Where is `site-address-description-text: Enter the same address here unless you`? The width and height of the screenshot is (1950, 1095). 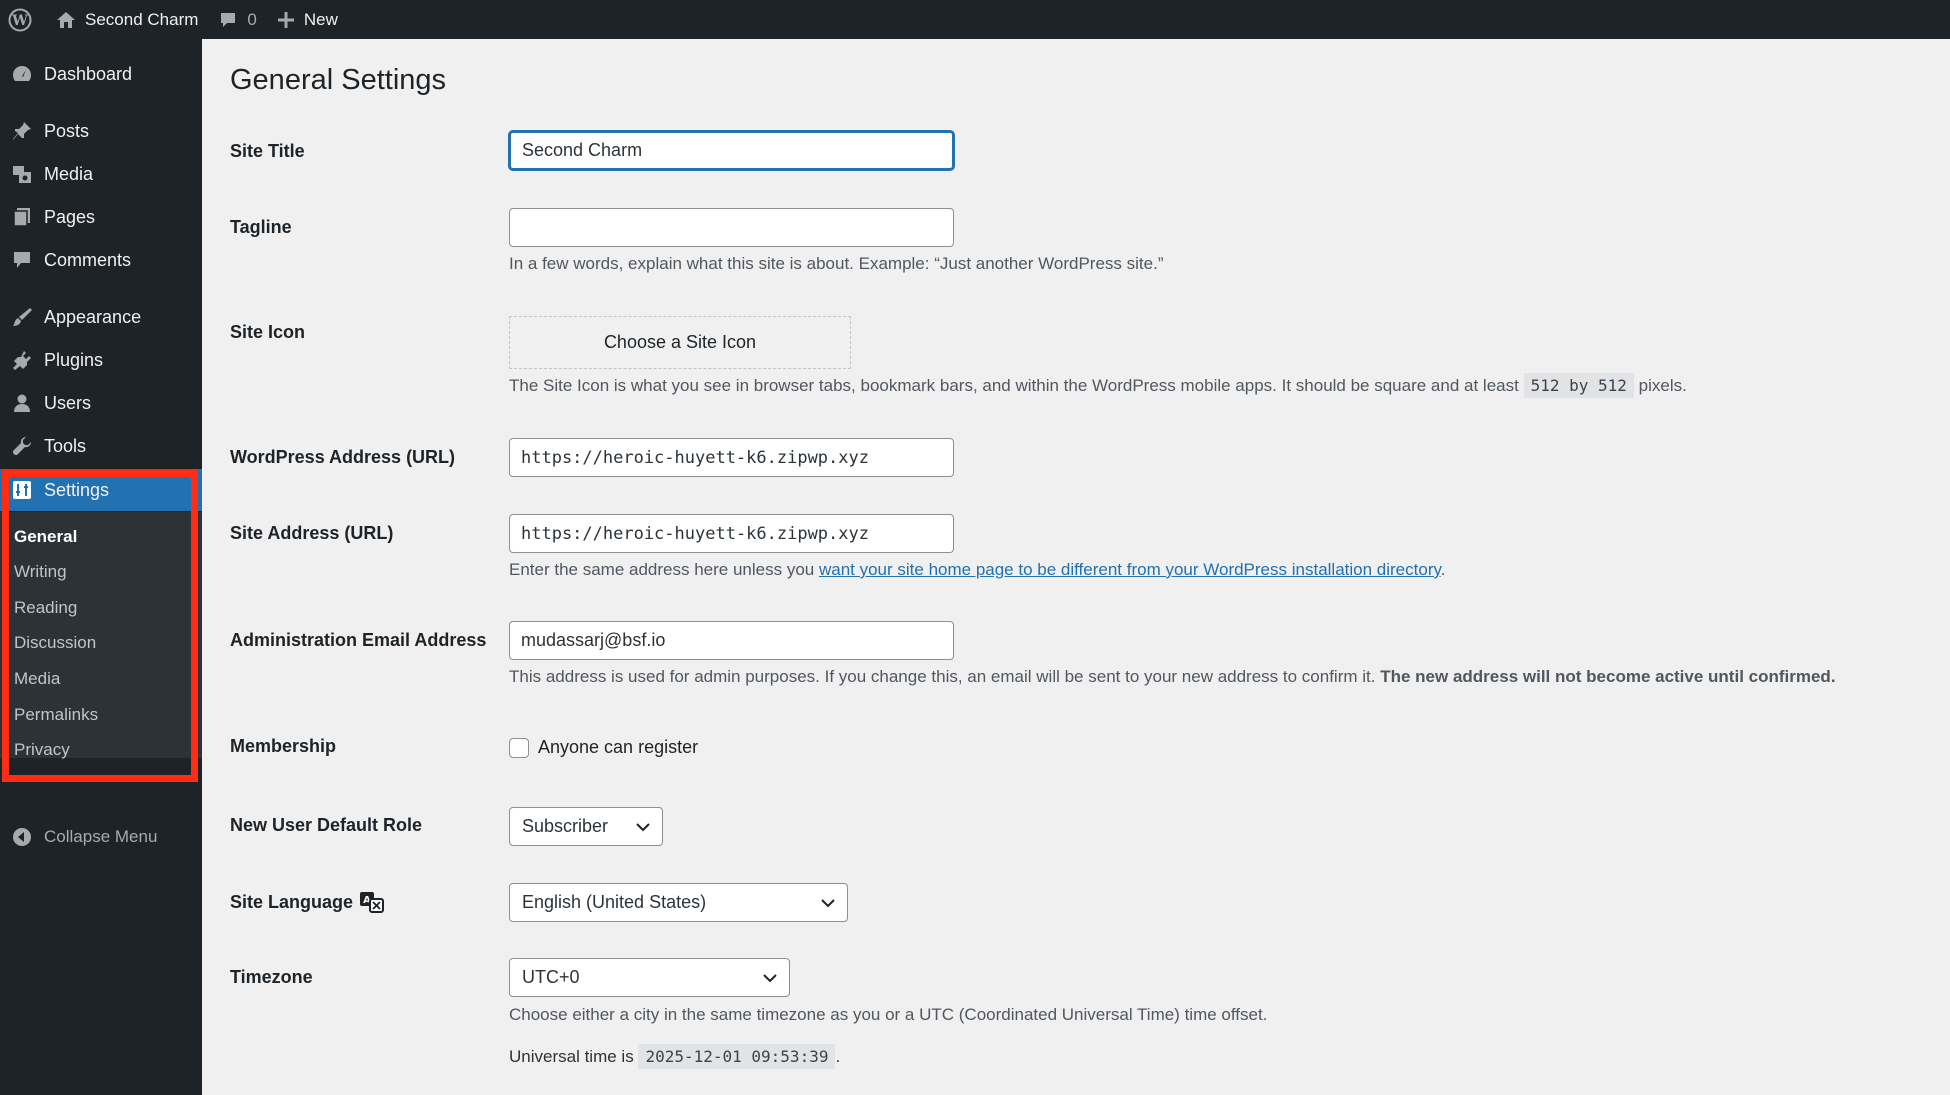 site-address-description-text: Enter the same address here unless you is located at coordinates (662, 569).